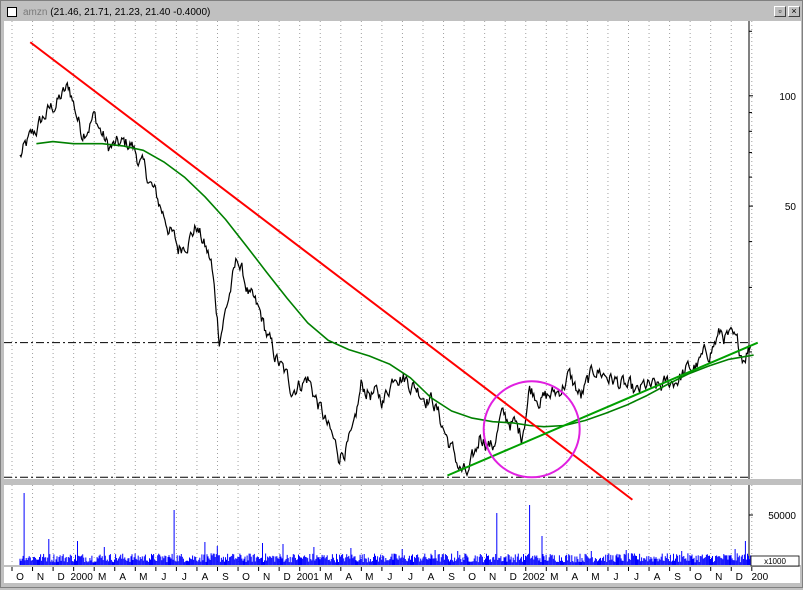 The width and height of the screenshot is (803, 590). Describe the element at coordinates (775, 250) in the screenshot. I see `price-axis-panel` at that location.